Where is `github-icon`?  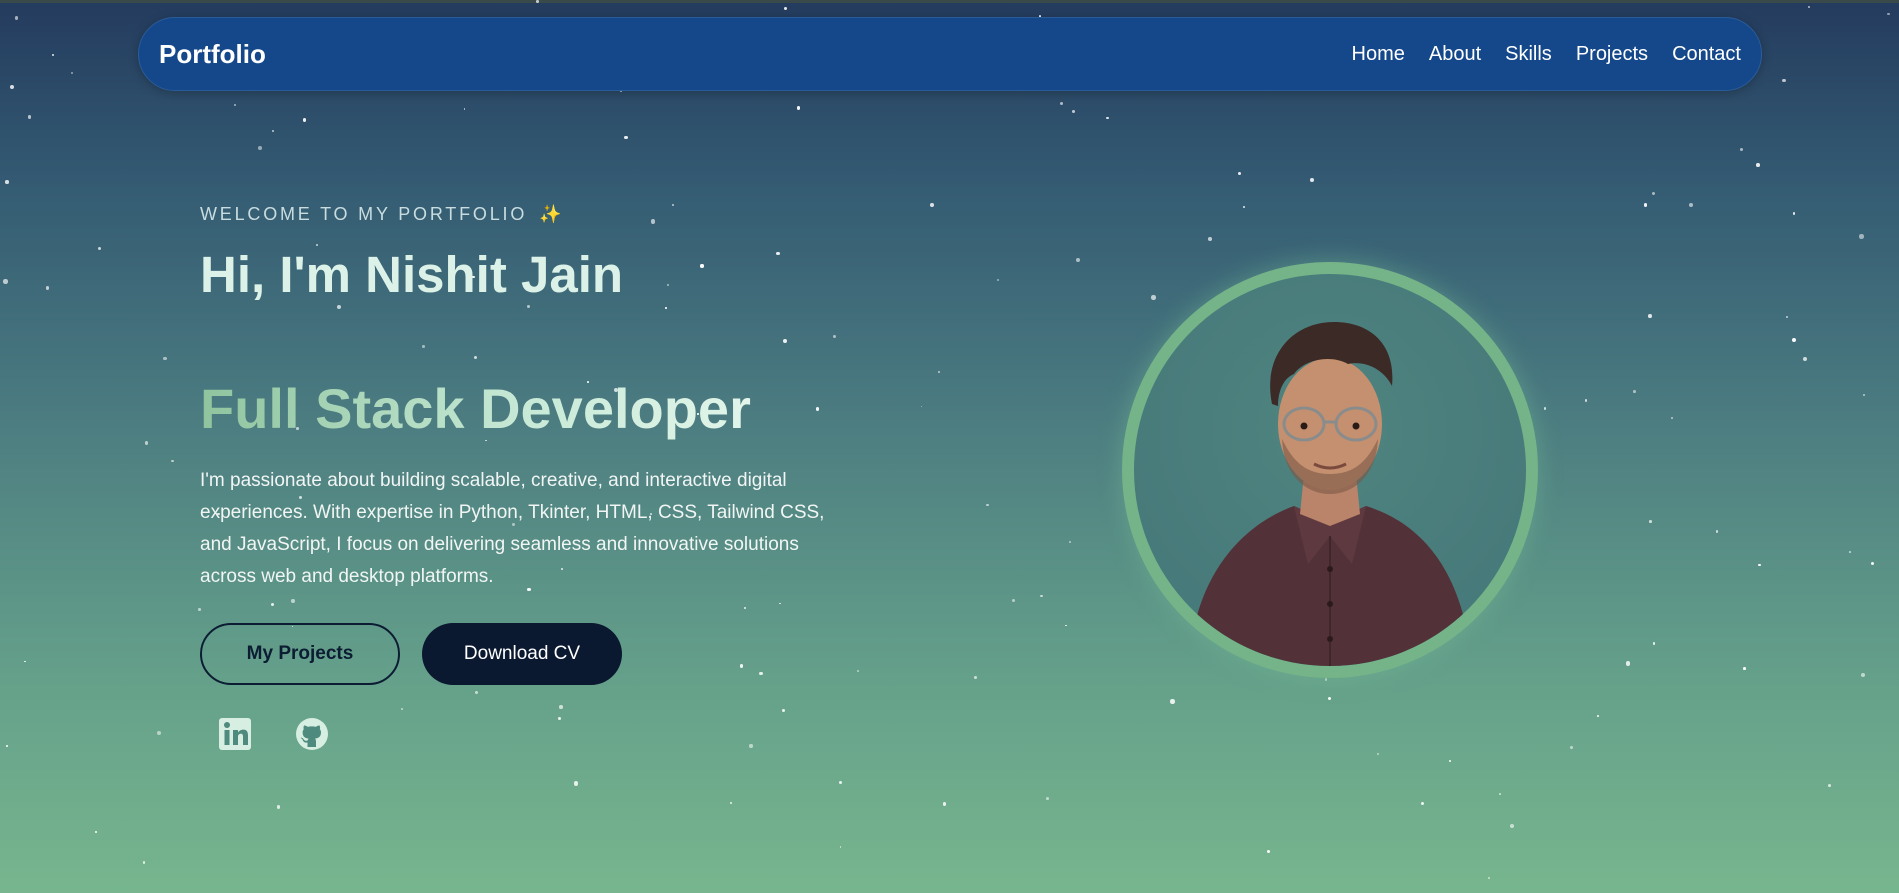
github-icon is located at coordinates (312, 734).